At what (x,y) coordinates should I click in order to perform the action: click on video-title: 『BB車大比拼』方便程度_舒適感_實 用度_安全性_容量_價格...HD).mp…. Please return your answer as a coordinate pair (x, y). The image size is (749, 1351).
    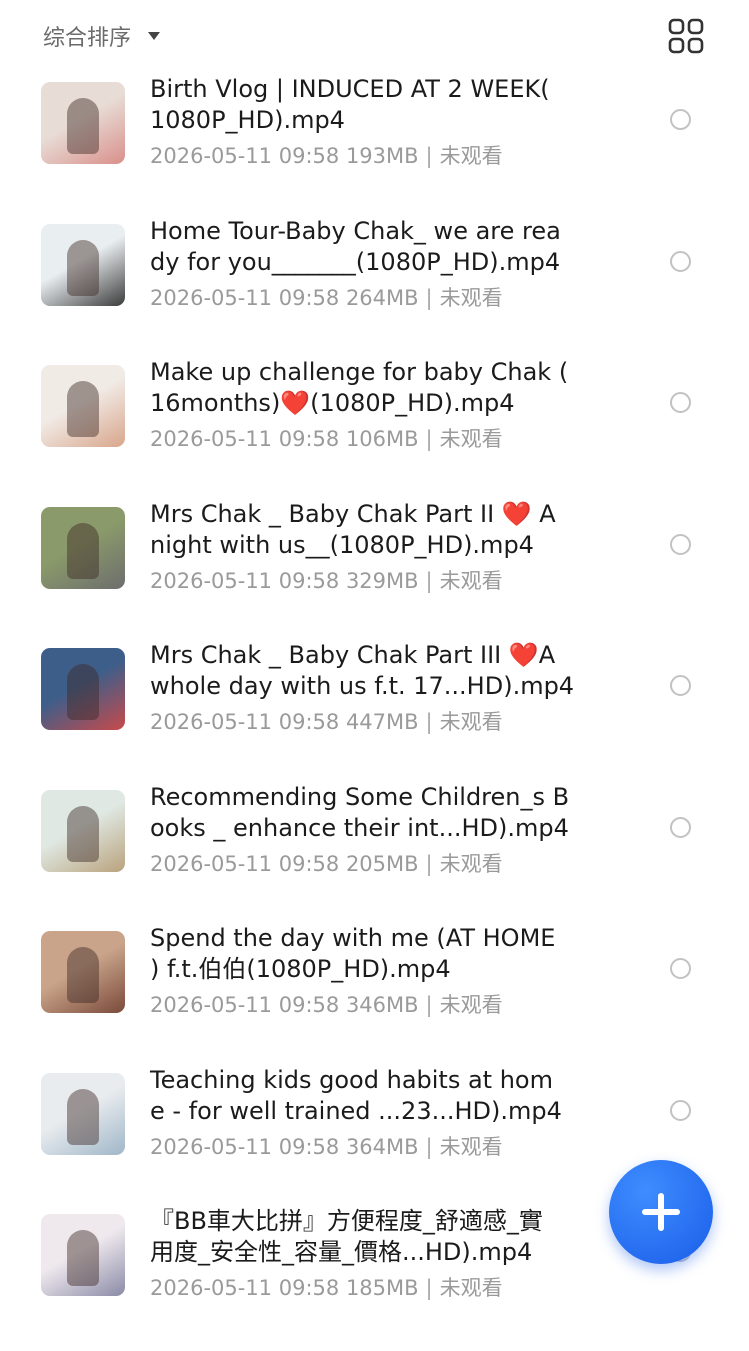
    Looking at the image, I should click on (346, 1236).